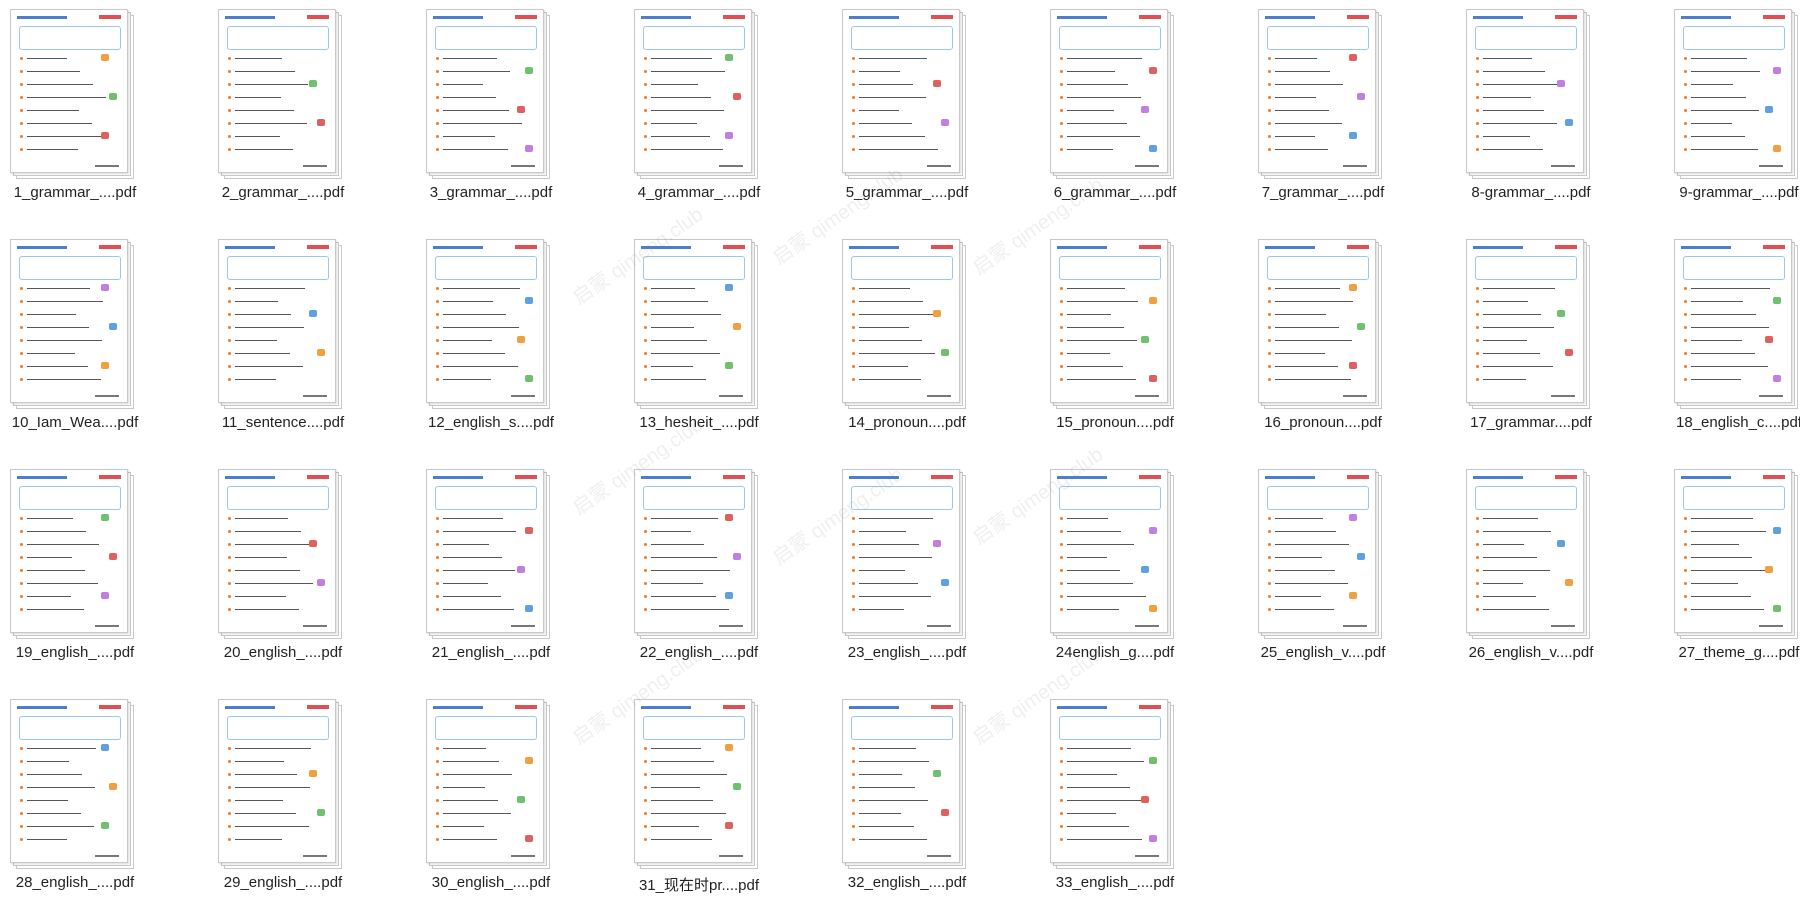  What do you see at coordinates (1144, 805) in the screenshot?
I see `file-item: 33_english_....pdf` at bounding box center [1144, 805].